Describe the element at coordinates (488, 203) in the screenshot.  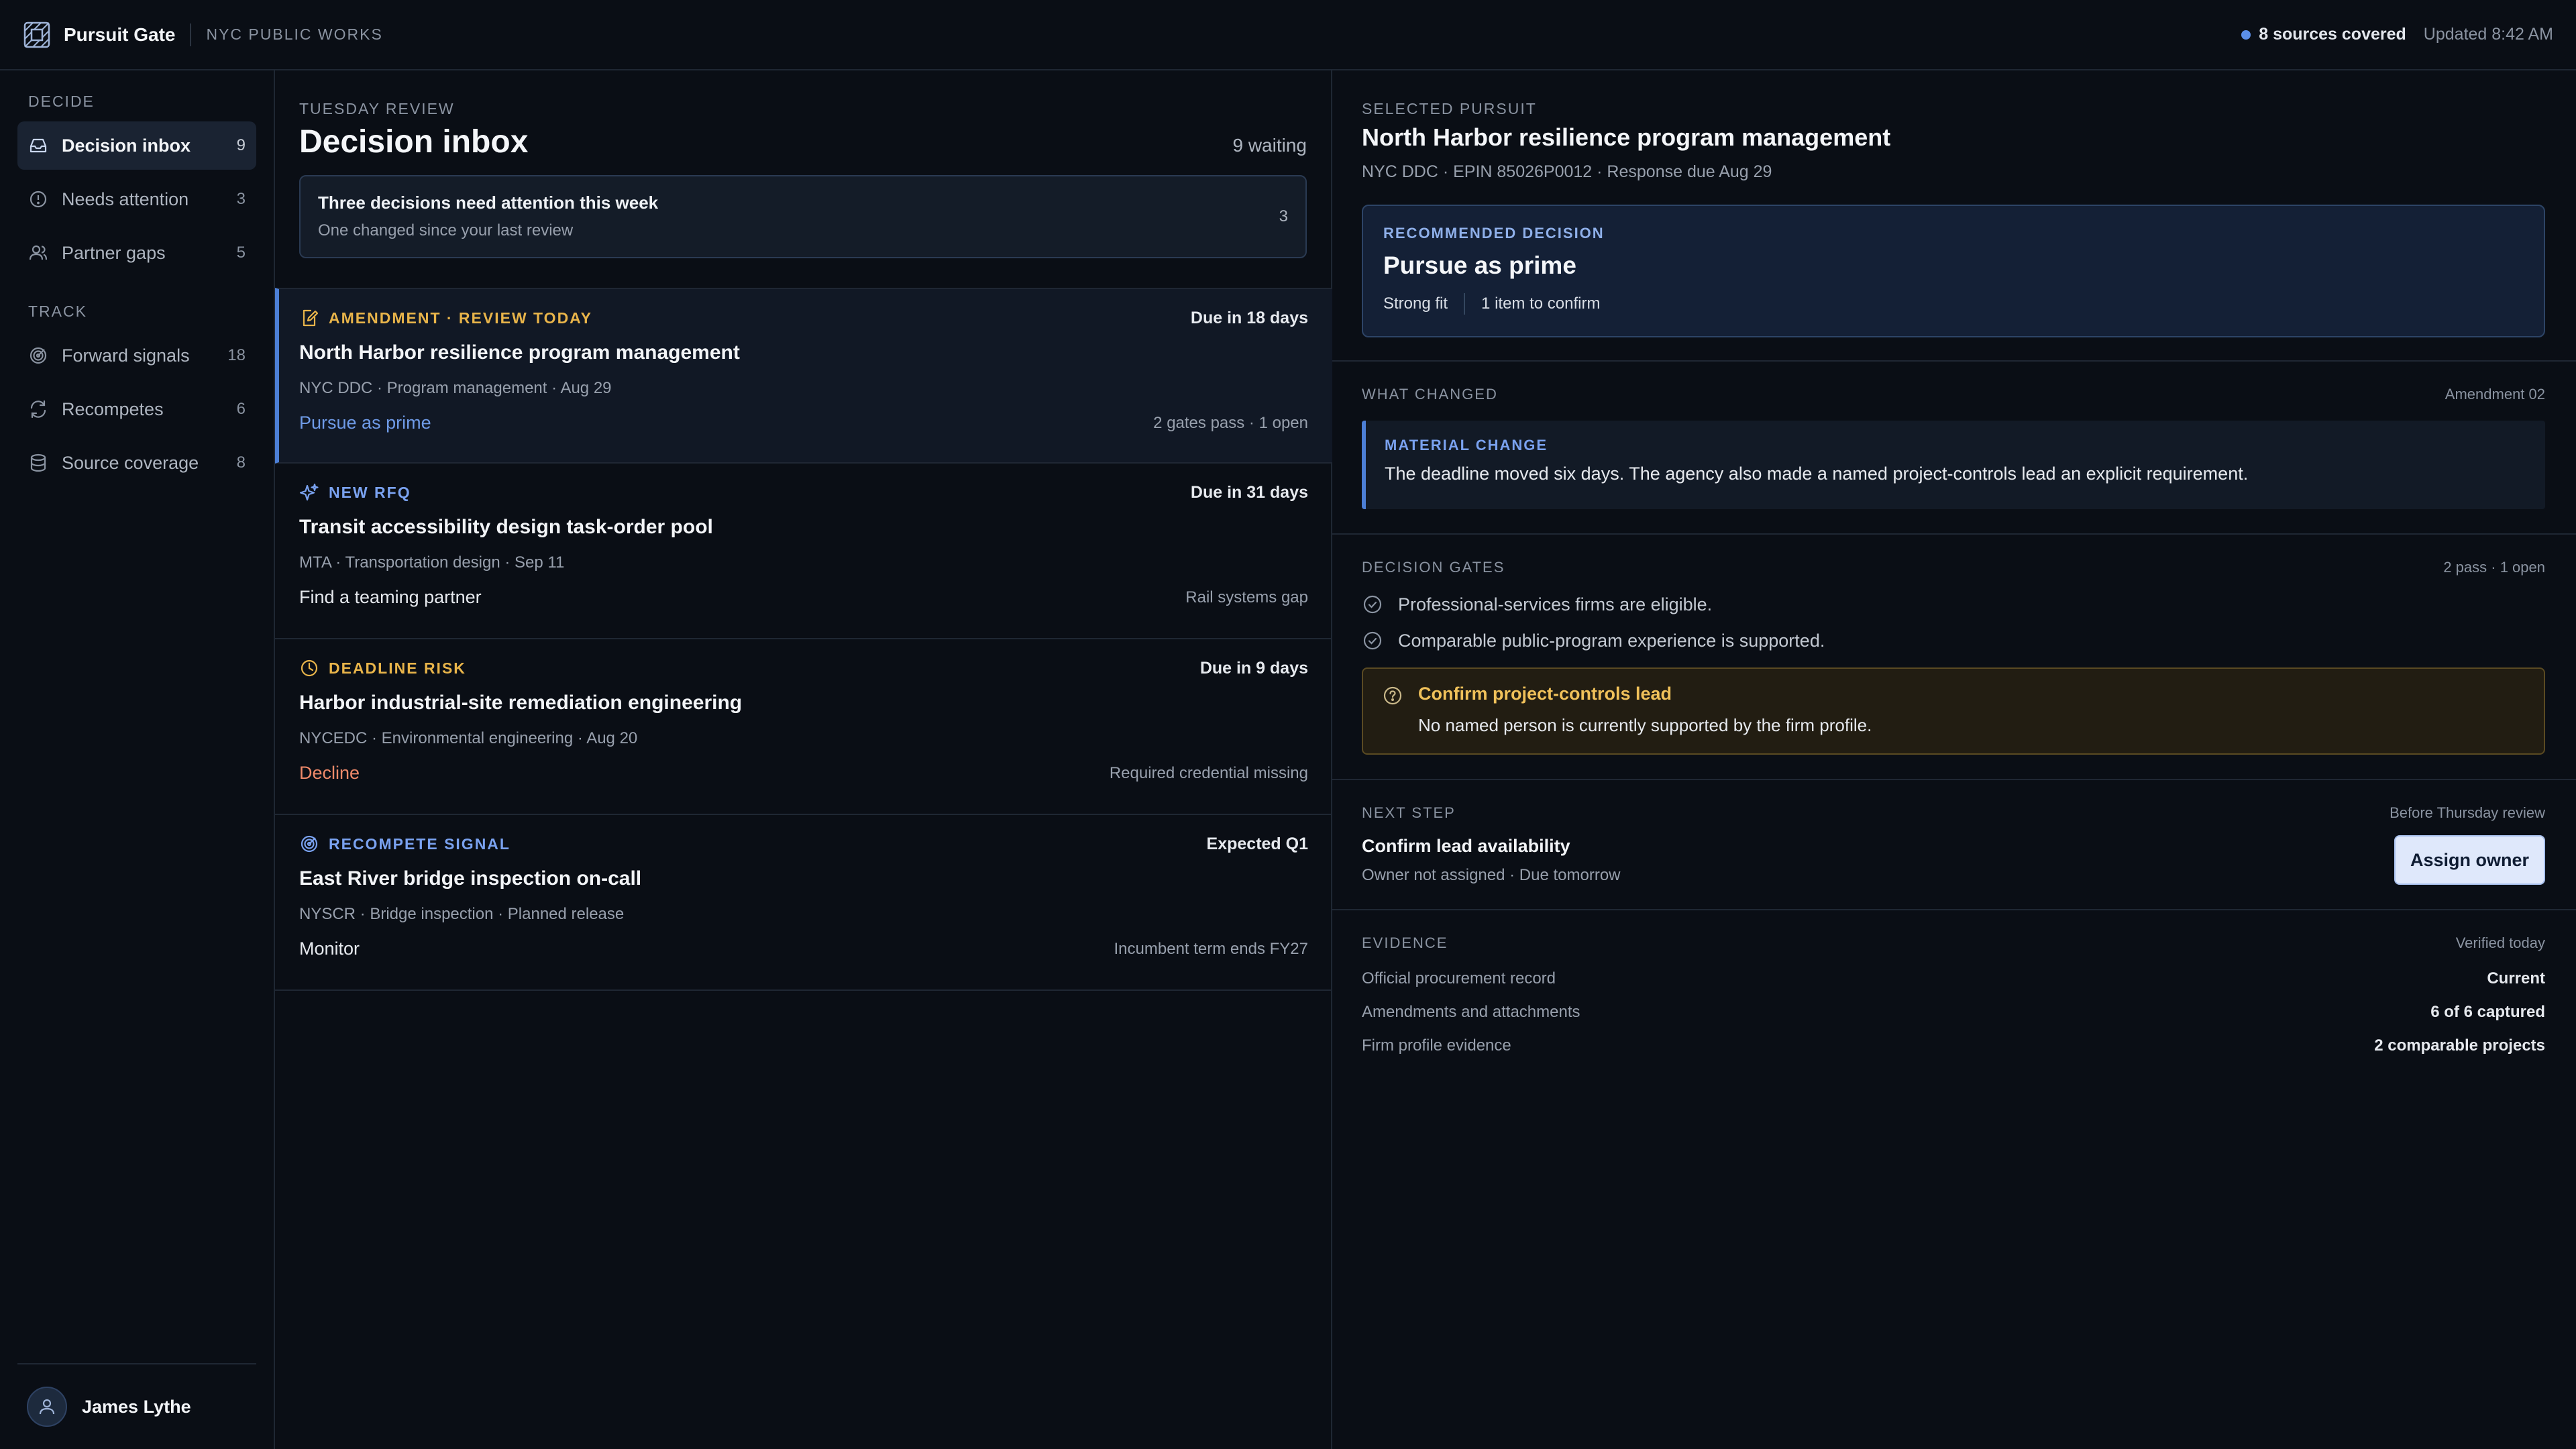
I see `attention-banner-title: Three decisions need attention this week` at that location.